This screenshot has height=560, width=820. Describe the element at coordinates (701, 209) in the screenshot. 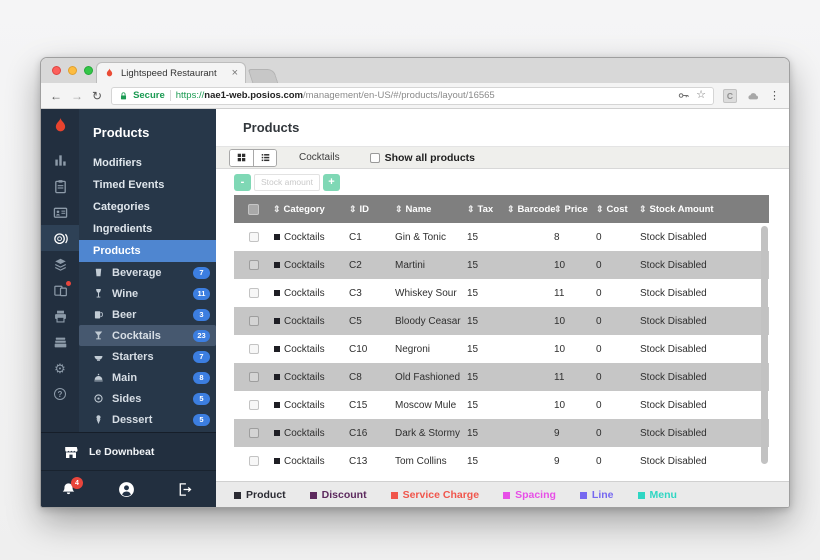

I see `header-stock-amount: ⇕ Stock Amount` at that location.